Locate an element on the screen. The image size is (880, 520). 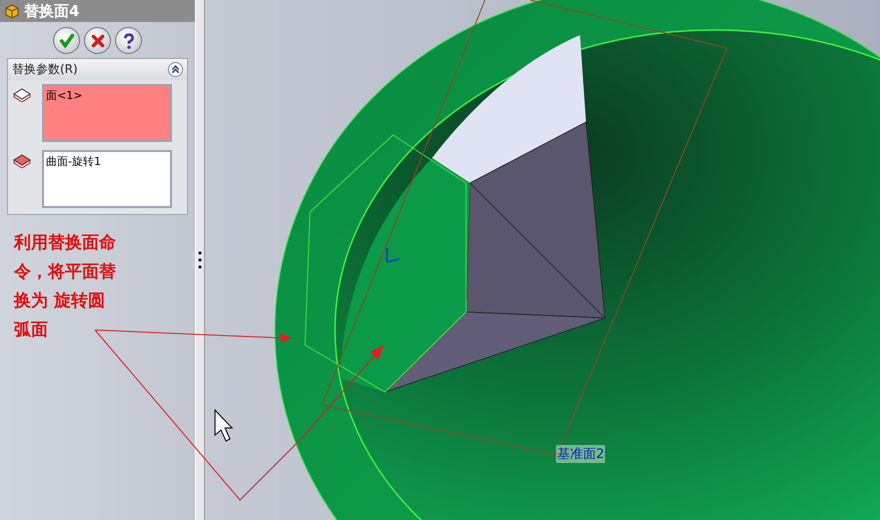
ok-button is located at coordinates (66, 40).